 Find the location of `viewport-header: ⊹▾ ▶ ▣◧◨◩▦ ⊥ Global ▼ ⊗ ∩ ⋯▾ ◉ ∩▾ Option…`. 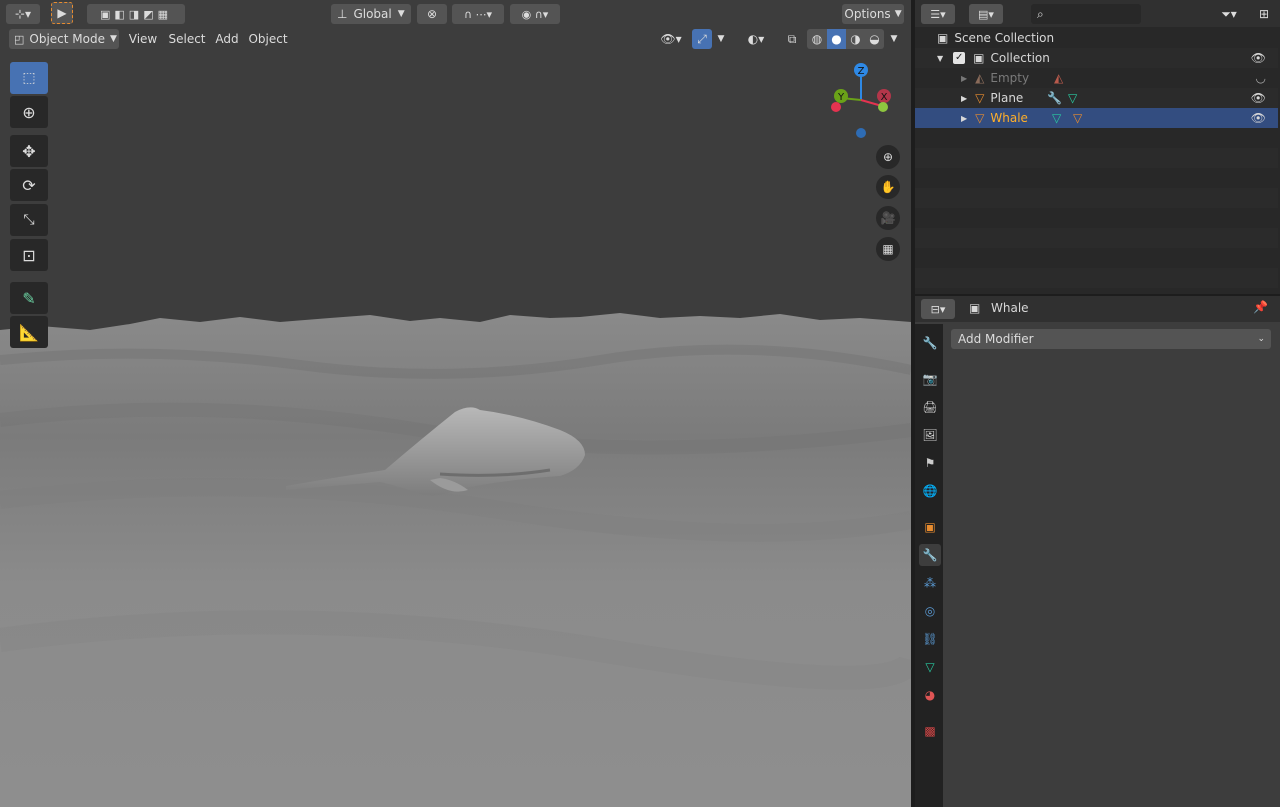

viewport-header: ⊹▾ ▶ ▣◧◨◩▦ ⊥ Global ▼ ⊗ ∩ ⋯▾ ◉ ∩▾ Option… is located at coordinates (455, 13).